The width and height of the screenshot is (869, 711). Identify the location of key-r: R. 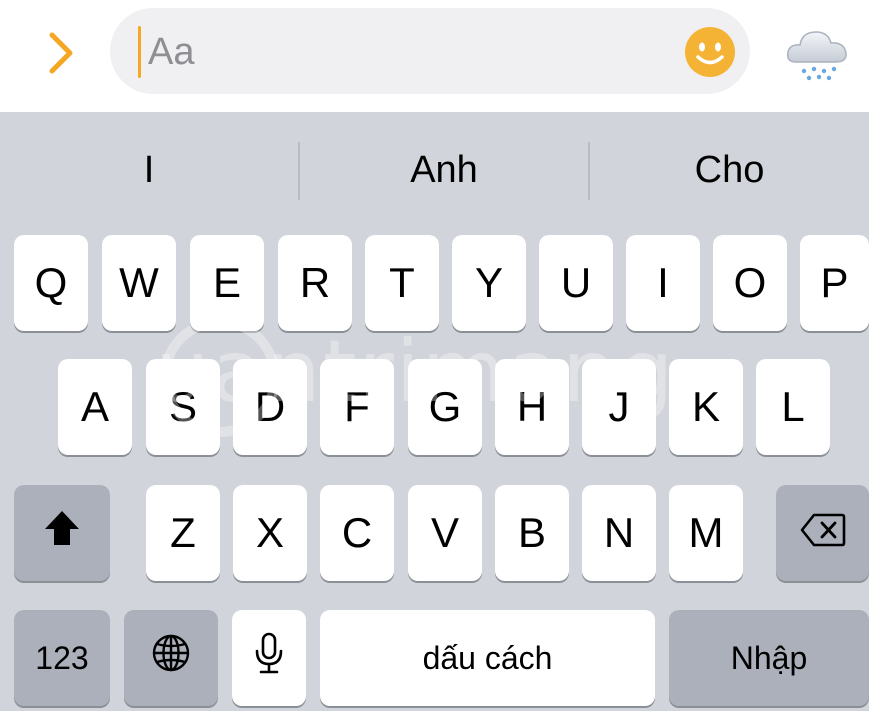
(315, 283).